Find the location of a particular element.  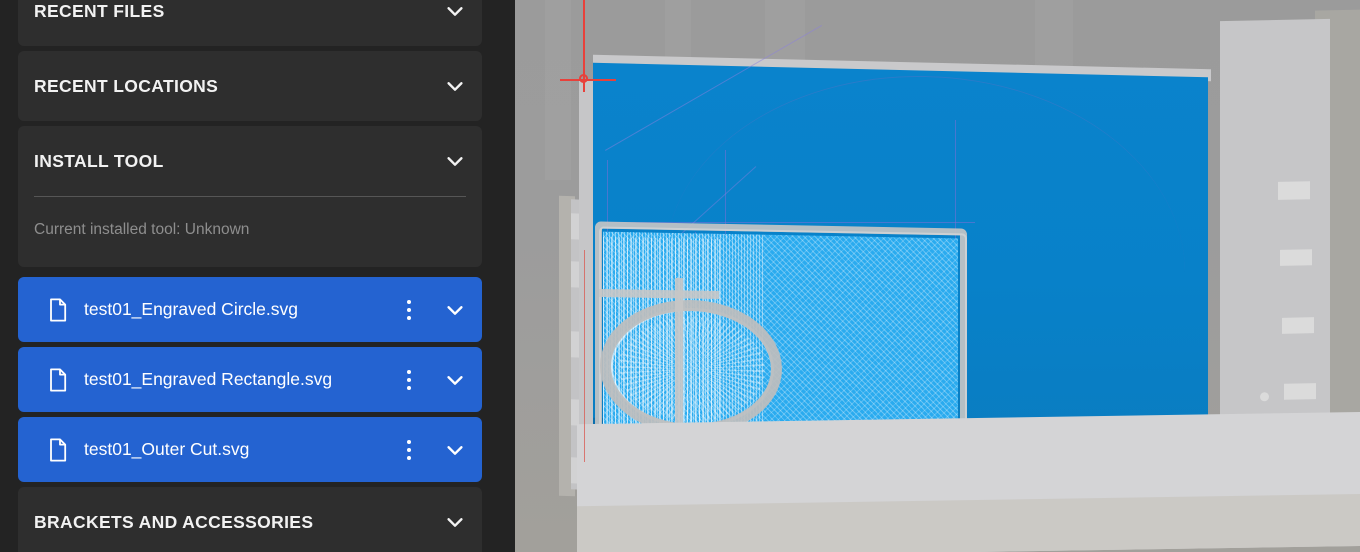

panel-recent-files: RECENT FILES is located at coordinates (250, 23).